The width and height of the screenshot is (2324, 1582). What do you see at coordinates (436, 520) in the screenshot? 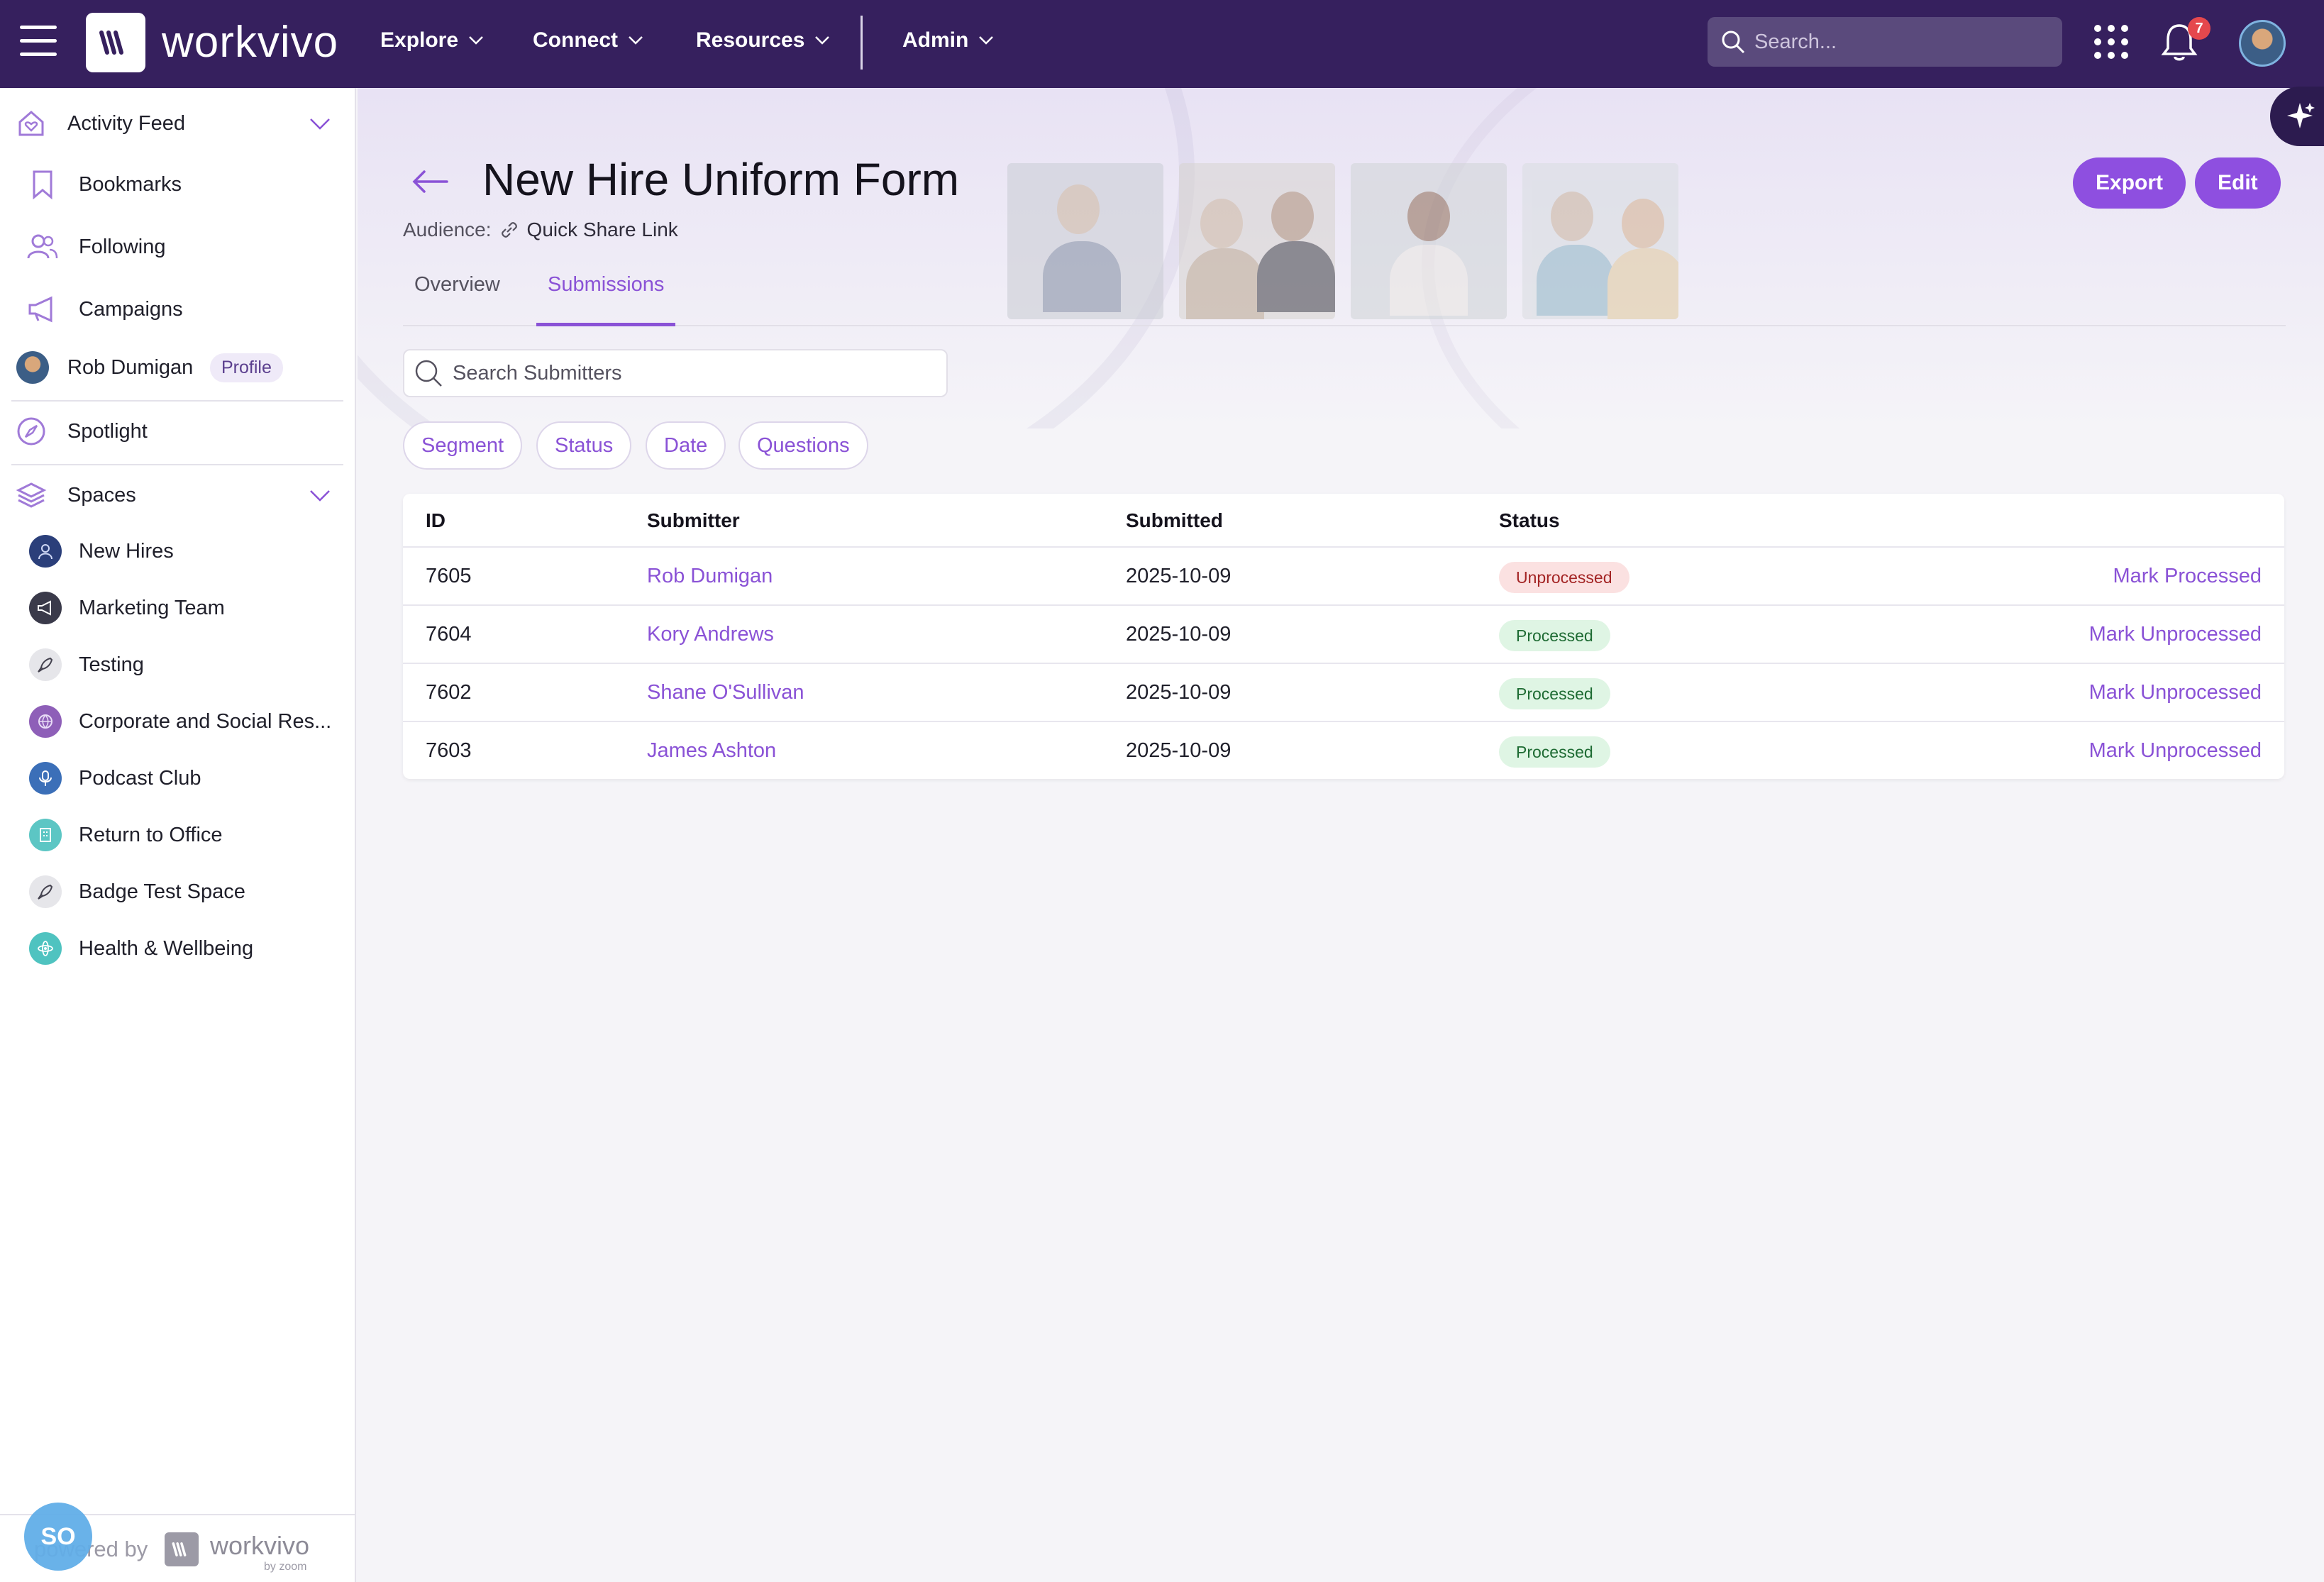
I see `column-header-id: ID` at bounding box center [436, 520].